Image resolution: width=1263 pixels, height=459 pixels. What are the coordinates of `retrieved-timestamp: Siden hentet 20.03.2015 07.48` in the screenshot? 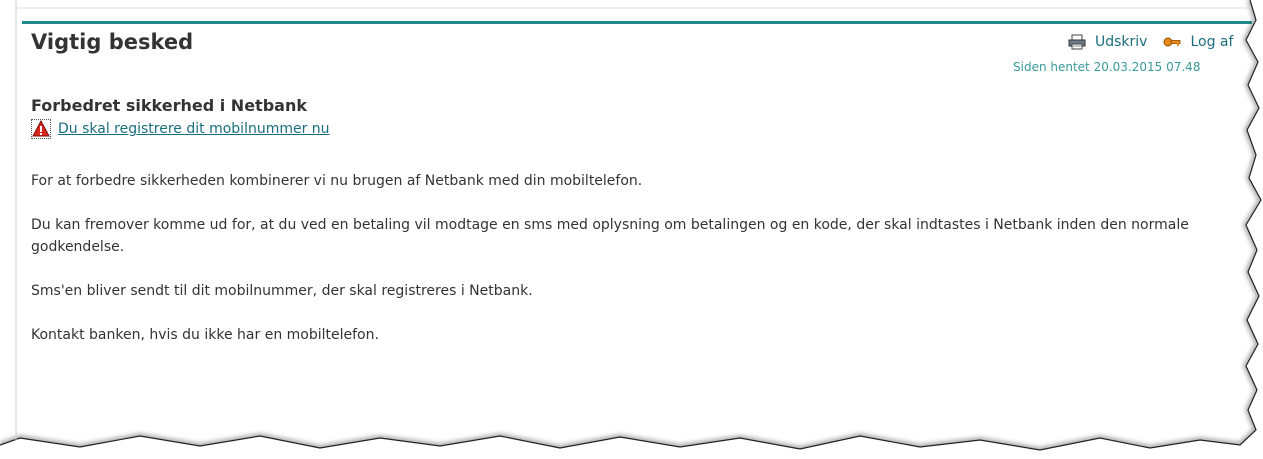 It's located at (1107, 67).